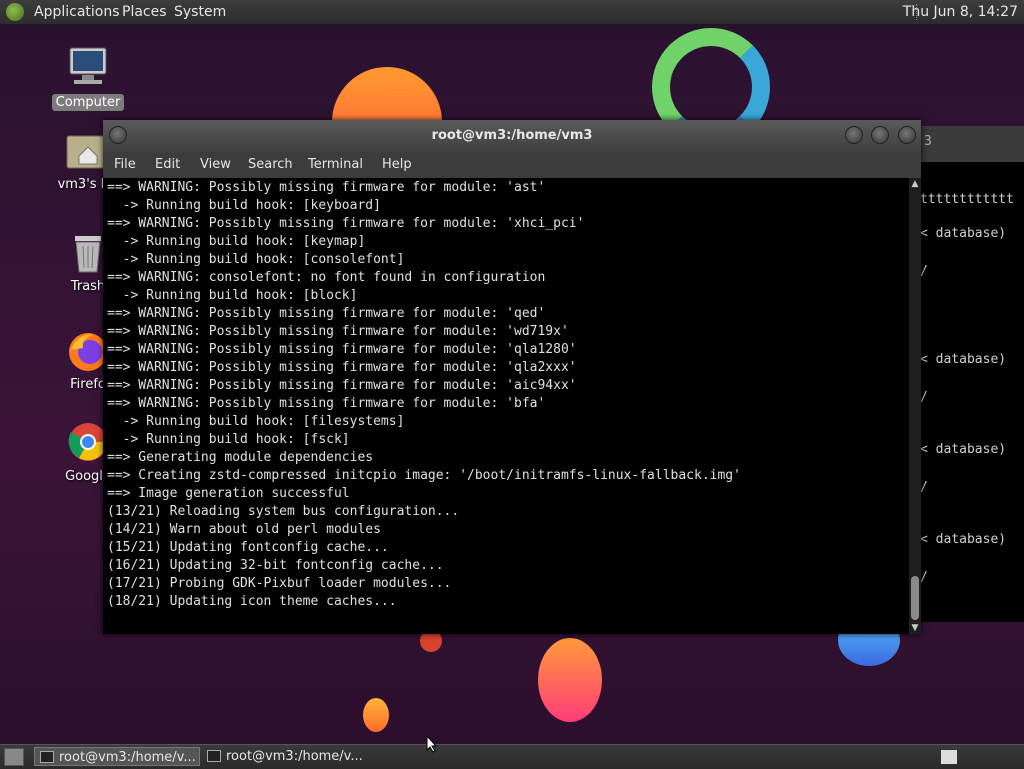 The height and width of the screenshot is (769, 1024). What do you see at coordinates (432, 744) in the screenshot?
I see `mouse-cursor-icon` at bounding box center [432, 744].